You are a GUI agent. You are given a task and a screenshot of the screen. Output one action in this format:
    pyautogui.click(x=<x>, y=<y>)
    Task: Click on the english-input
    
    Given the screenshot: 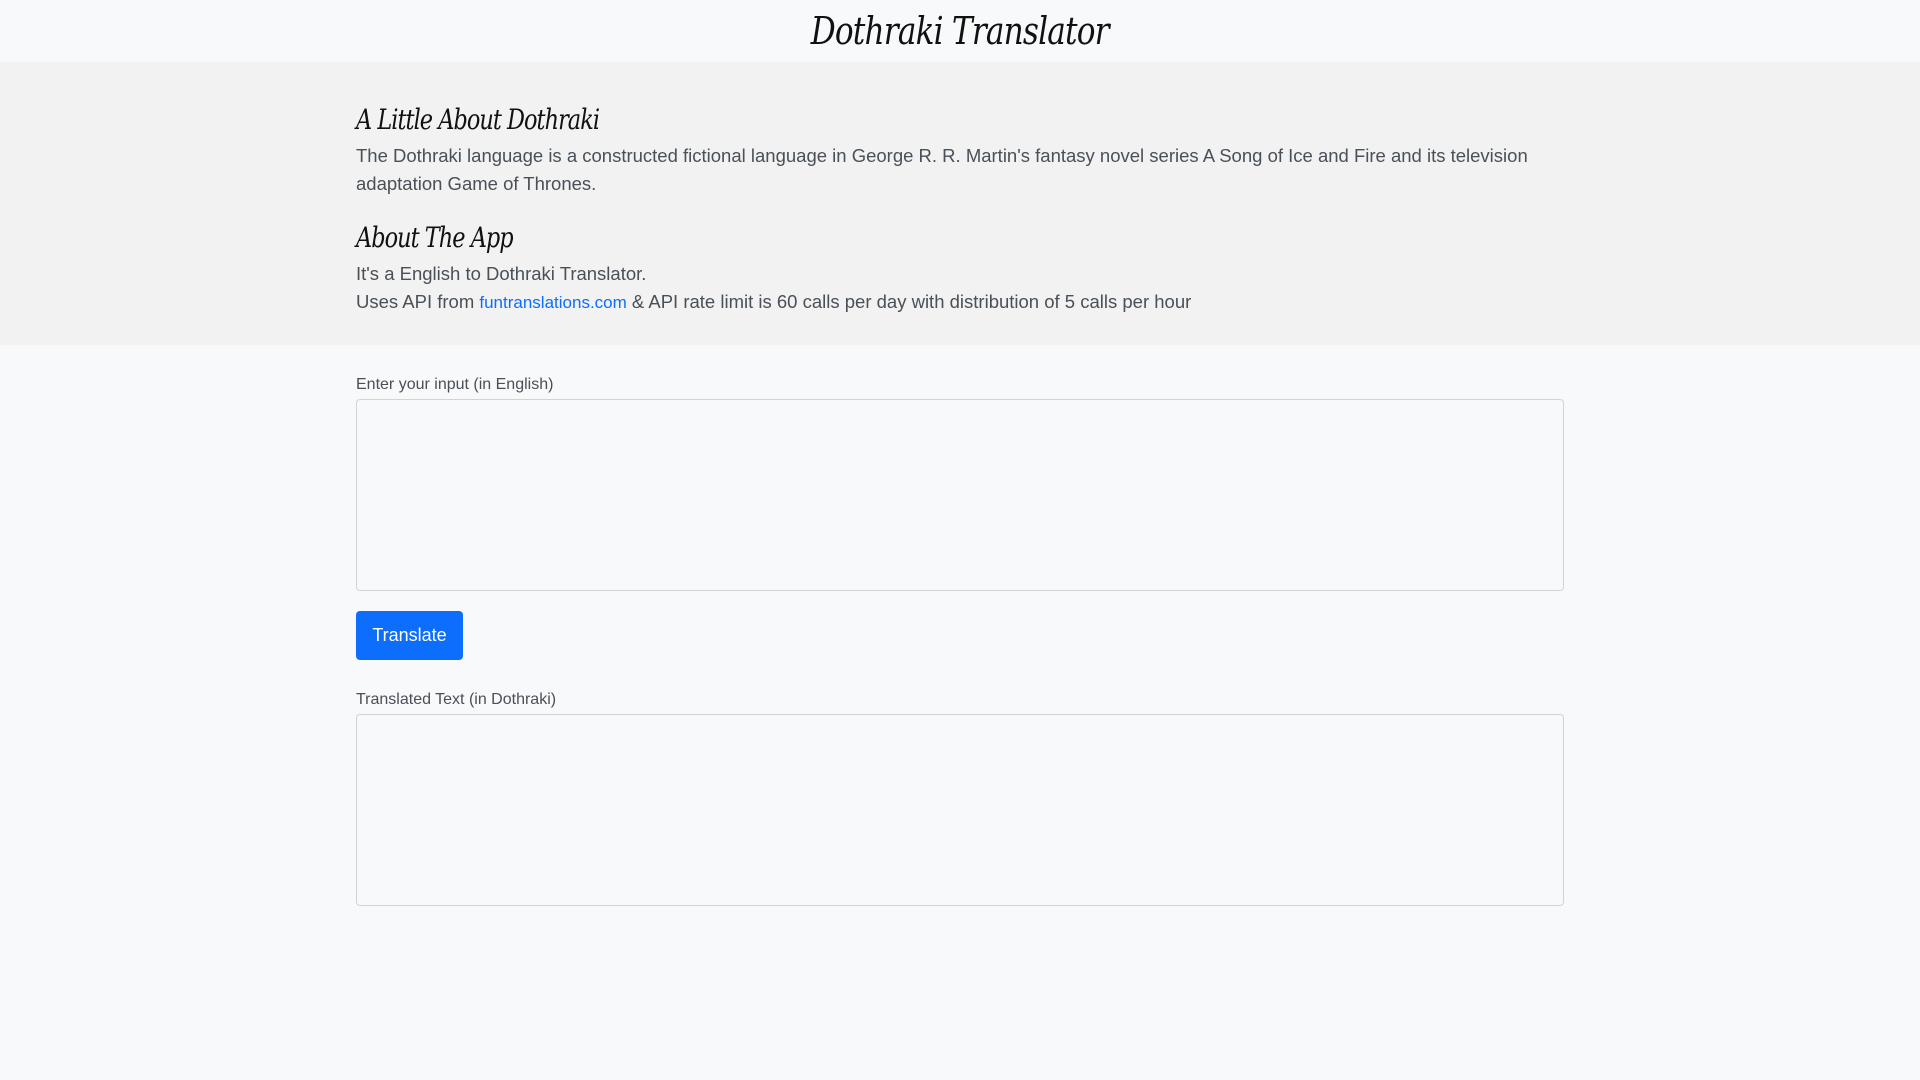 What is the action you would take?
    pyautogui.click(x=960, y=495)
    